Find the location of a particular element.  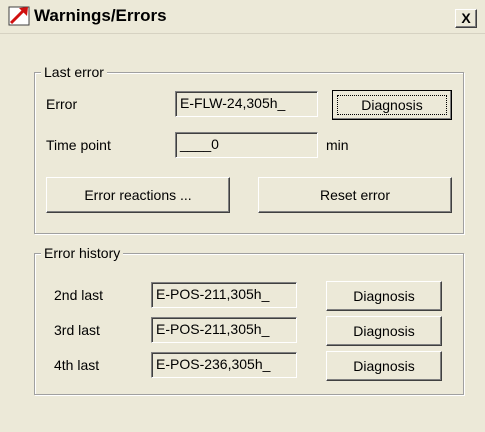

history-row-label-4th: 4th last is located at coordinates (77, 365).